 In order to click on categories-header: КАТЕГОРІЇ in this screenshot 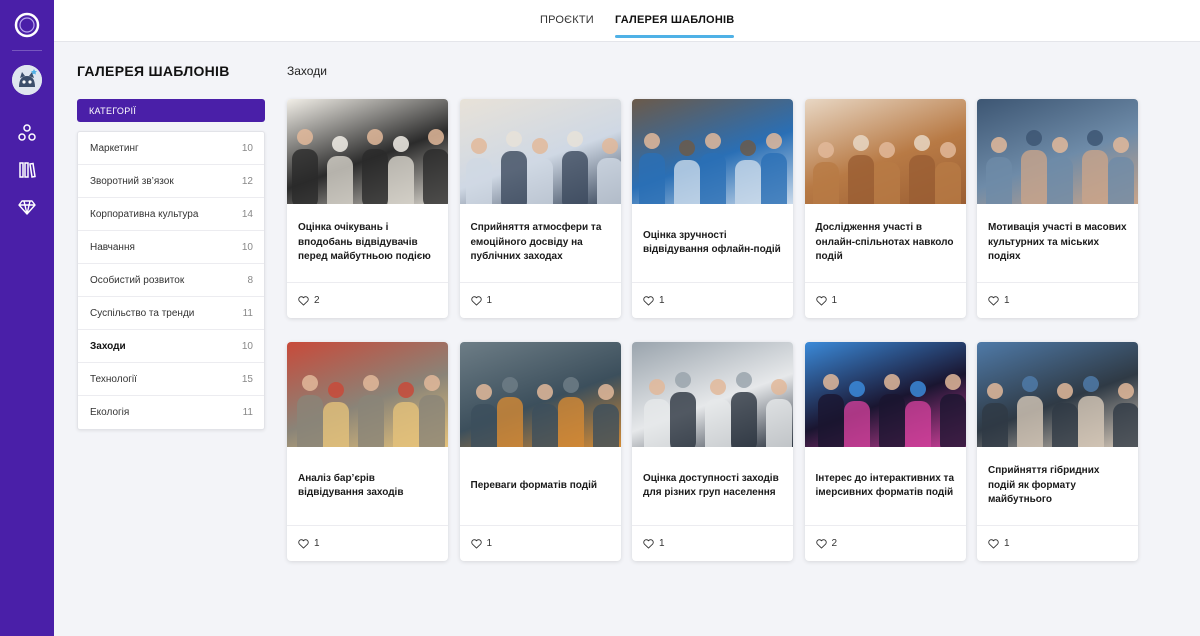, I will do `click(171, 110)`.